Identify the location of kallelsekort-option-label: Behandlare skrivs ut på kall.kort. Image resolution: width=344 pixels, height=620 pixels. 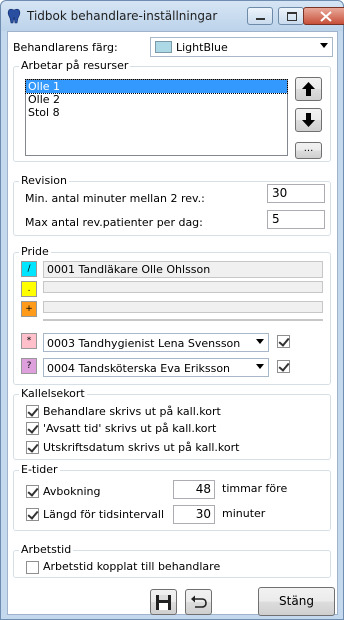
(132, 411).